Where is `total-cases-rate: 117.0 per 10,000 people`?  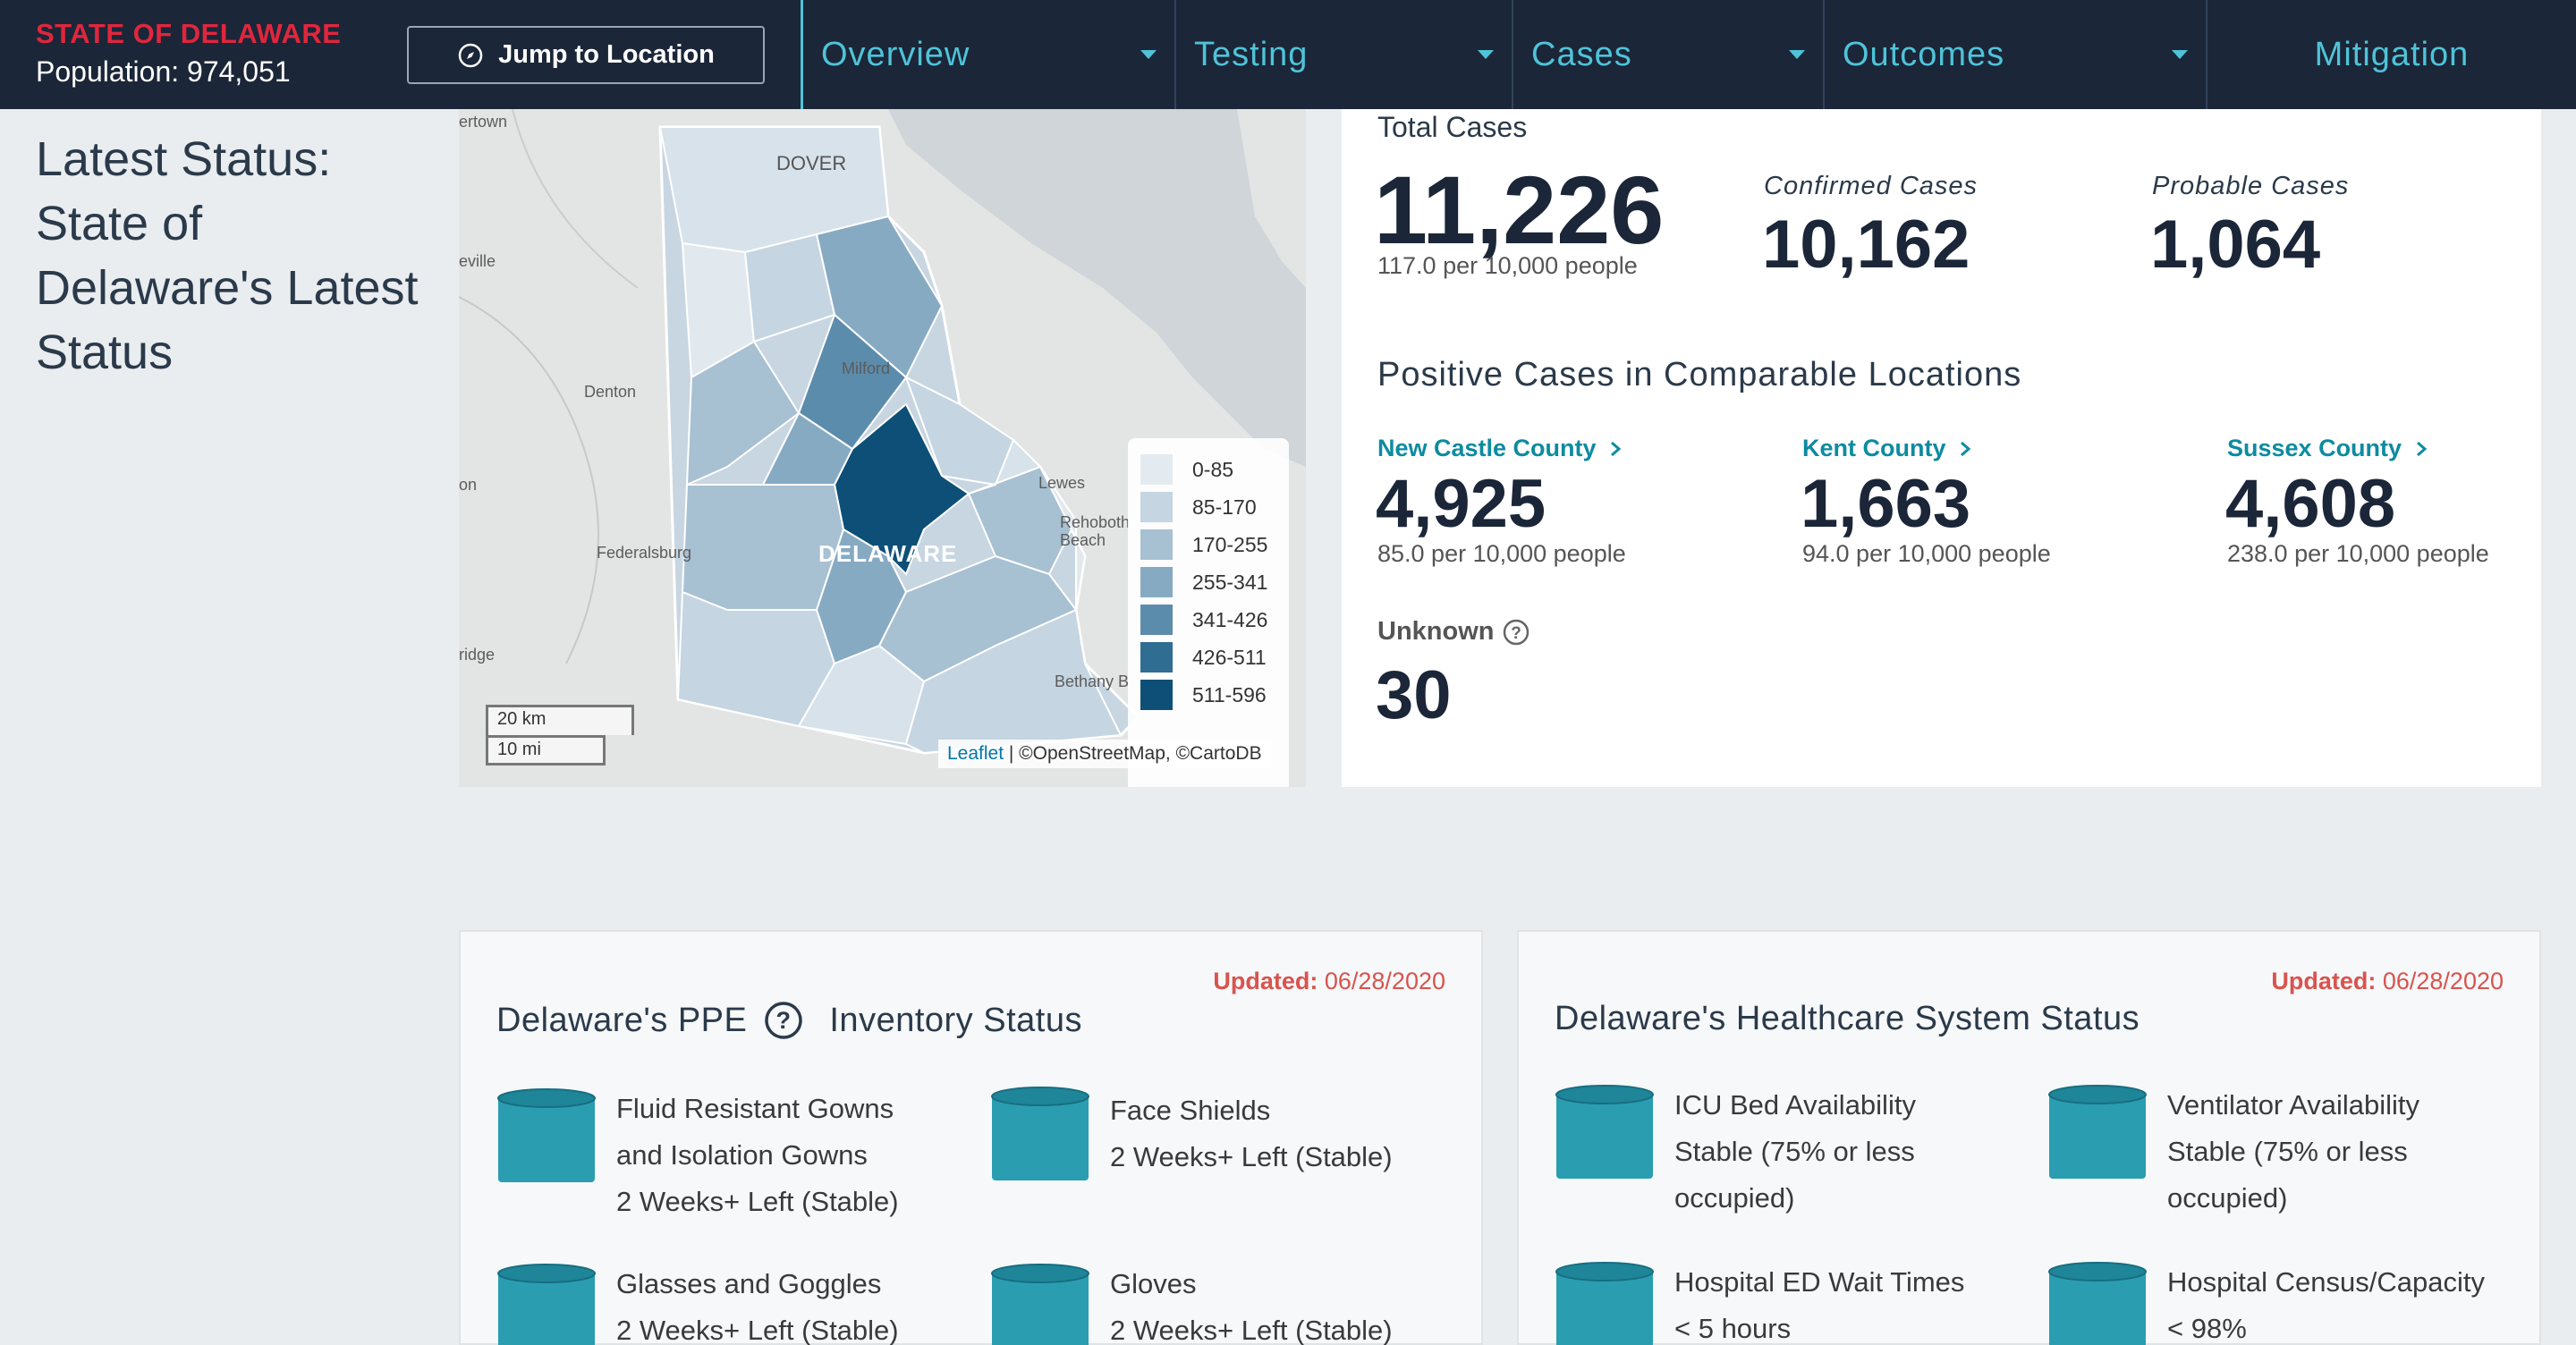 total-cases-rate: 117.0 per 10,000 people is located at coordinates (1507, 265).